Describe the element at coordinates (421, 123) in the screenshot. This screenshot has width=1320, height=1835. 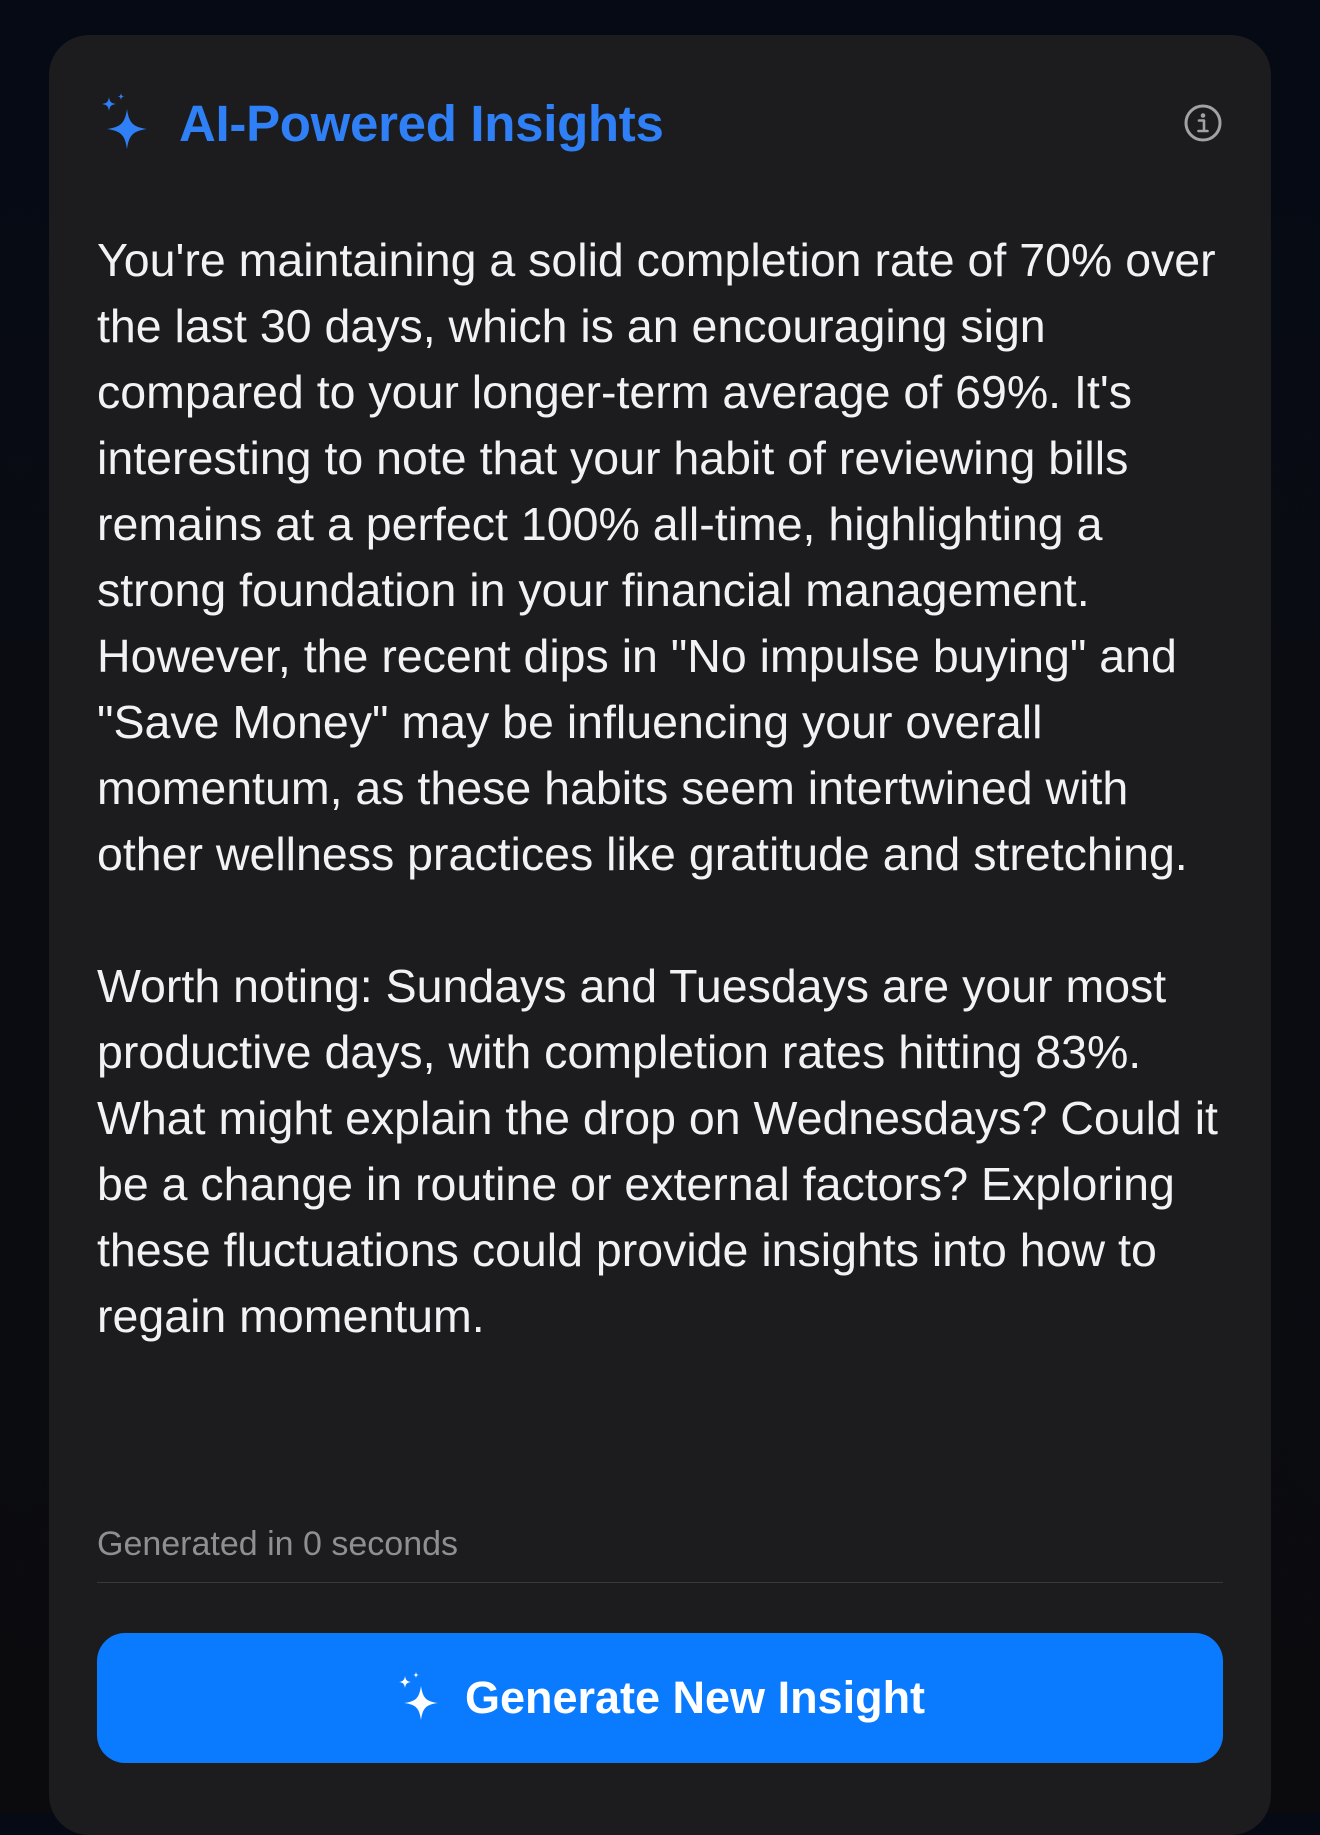
I see `card-title: AI-Powered Insights` at that location.